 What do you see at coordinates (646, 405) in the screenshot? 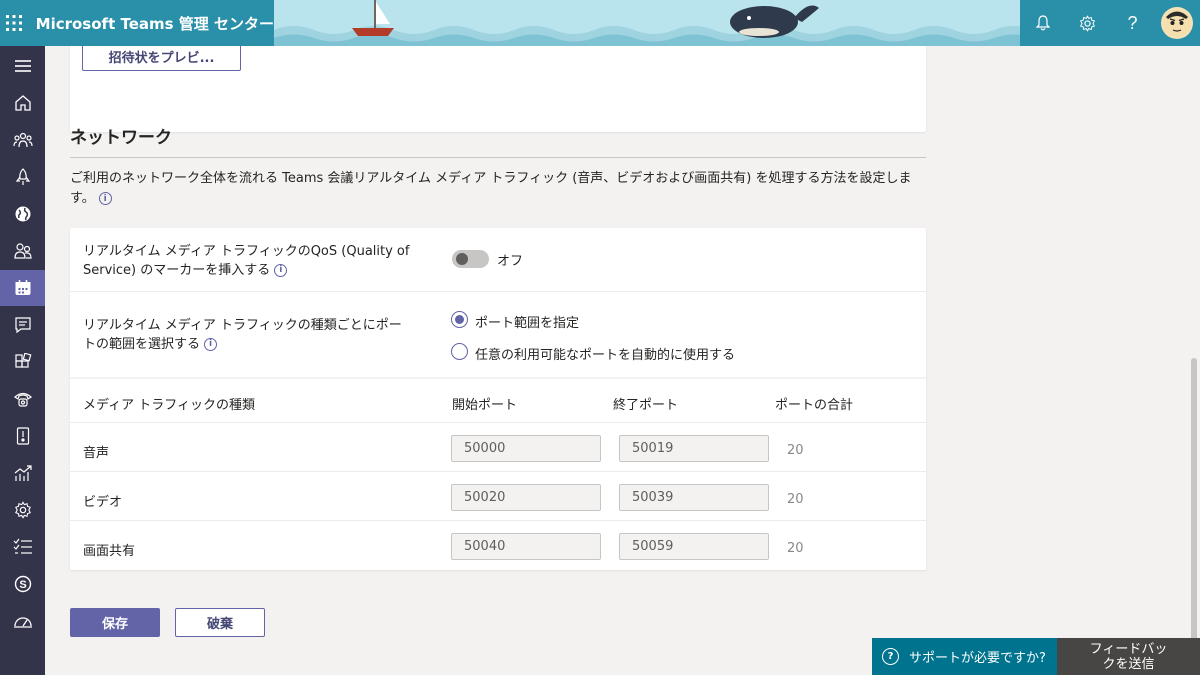
I see `col-header-end: 終了ポート` at bounding box center [646, 405].